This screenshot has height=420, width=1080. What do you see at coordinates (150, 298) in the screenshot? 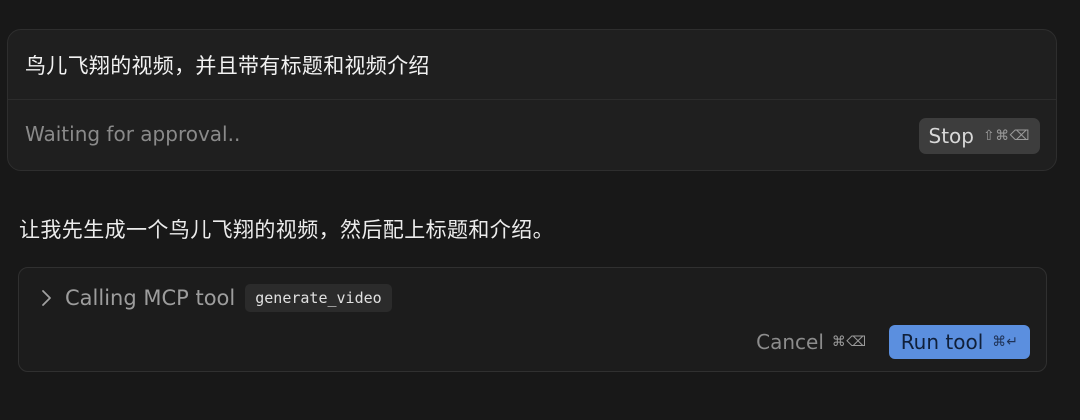
I see `tool-call-title: Calling MCP tool` at bounding box center [150, 298].